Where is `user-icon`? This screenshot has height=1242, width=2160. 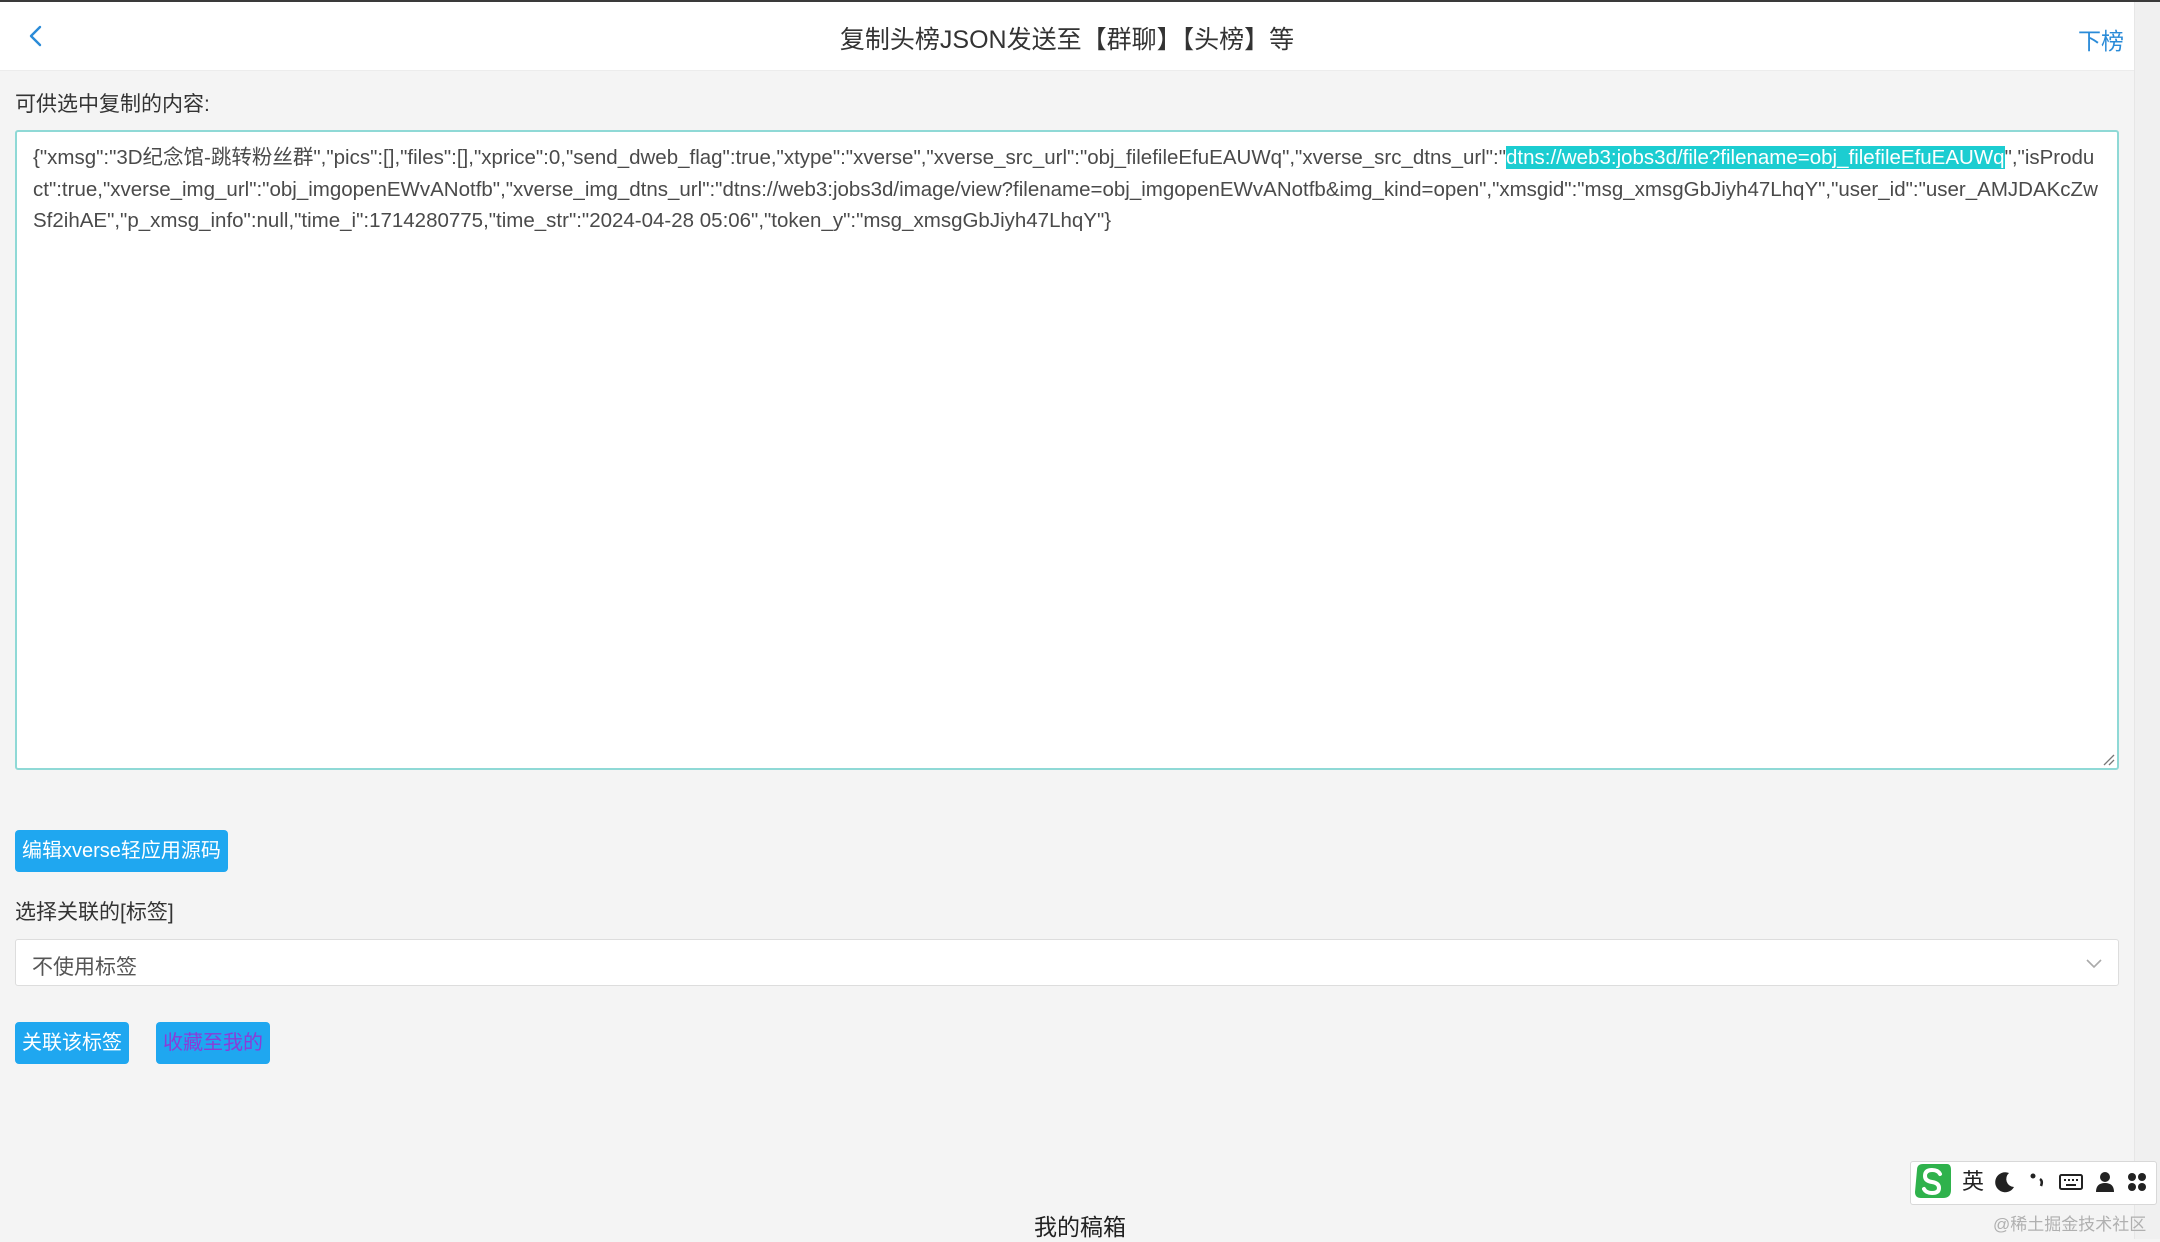
user-icon is located at coordinates (2105, 1182).